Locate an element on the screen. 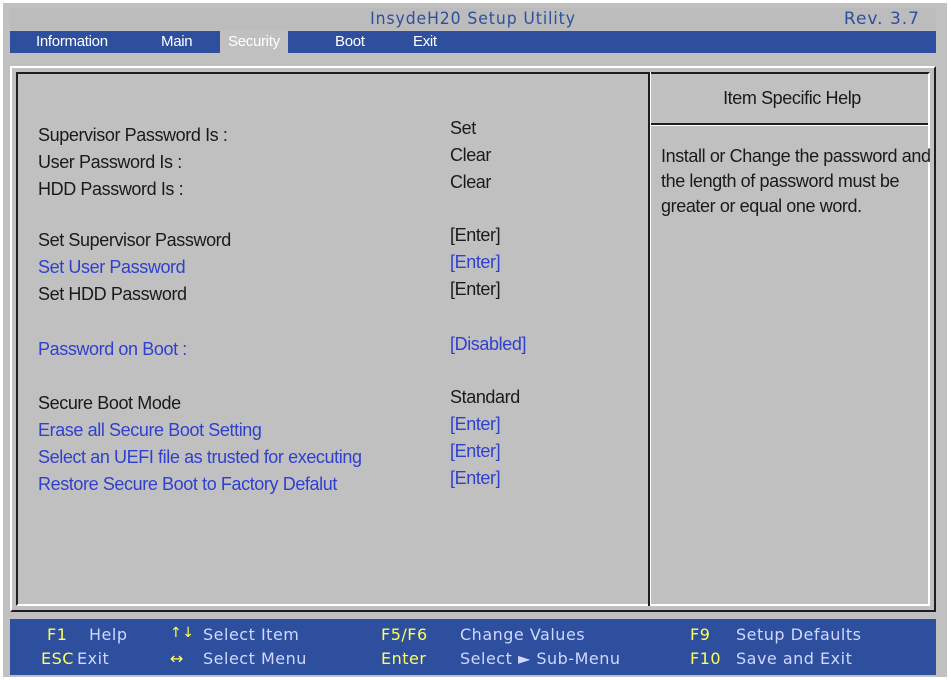 The height and width of the screenshot is (680, 951). secure-boot-mode-value: Standard is located at coordinates (485, 397).